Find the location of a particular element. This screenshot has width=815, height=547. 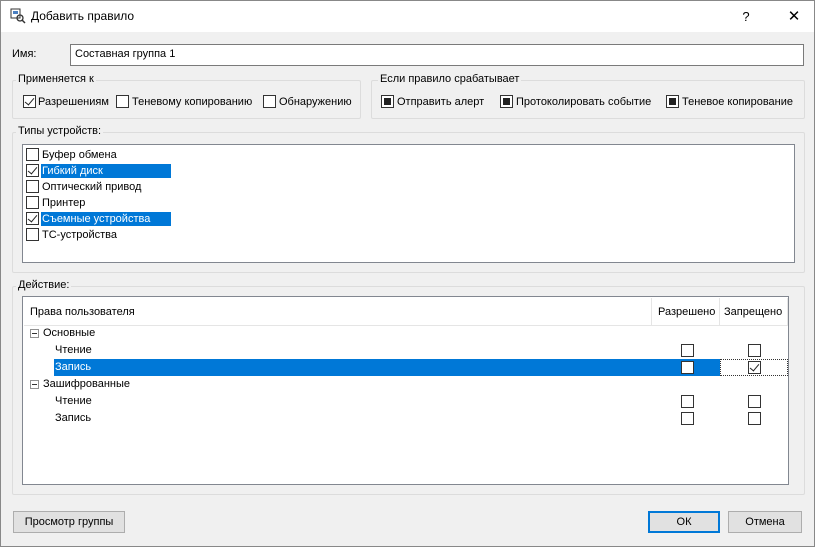

name-label: Имя: is located at coordinates (24, 54).